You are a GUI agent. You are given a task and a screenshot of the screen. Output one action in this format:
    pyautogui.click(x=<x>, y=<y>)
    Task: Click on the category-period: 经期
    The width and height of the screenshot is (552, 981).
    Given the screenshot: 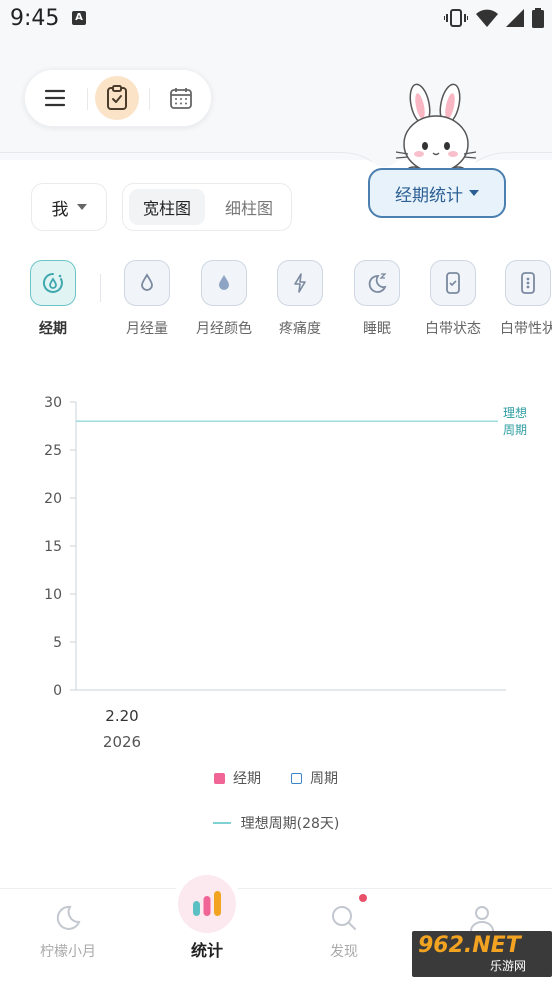 What is the action you would take?
    pyautogui.click(x=53, y=299)
    